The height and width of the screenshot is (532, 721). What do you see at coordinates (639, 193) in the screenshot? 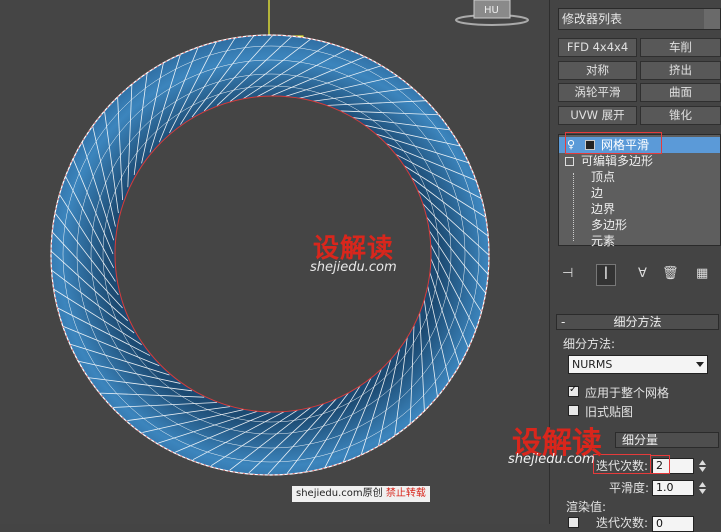
I see `stack-subitem-edge: 边` at bounding box center [639, 193].